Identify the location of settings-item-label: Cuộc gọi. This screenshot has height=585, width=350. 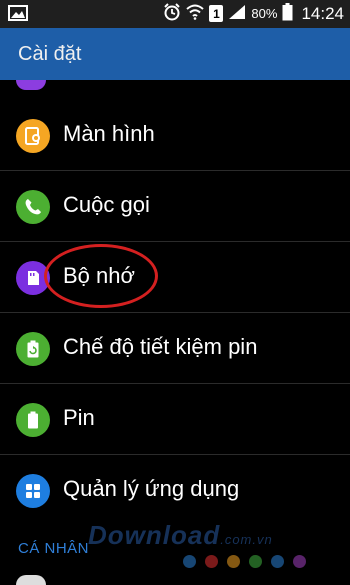
(106, 204).